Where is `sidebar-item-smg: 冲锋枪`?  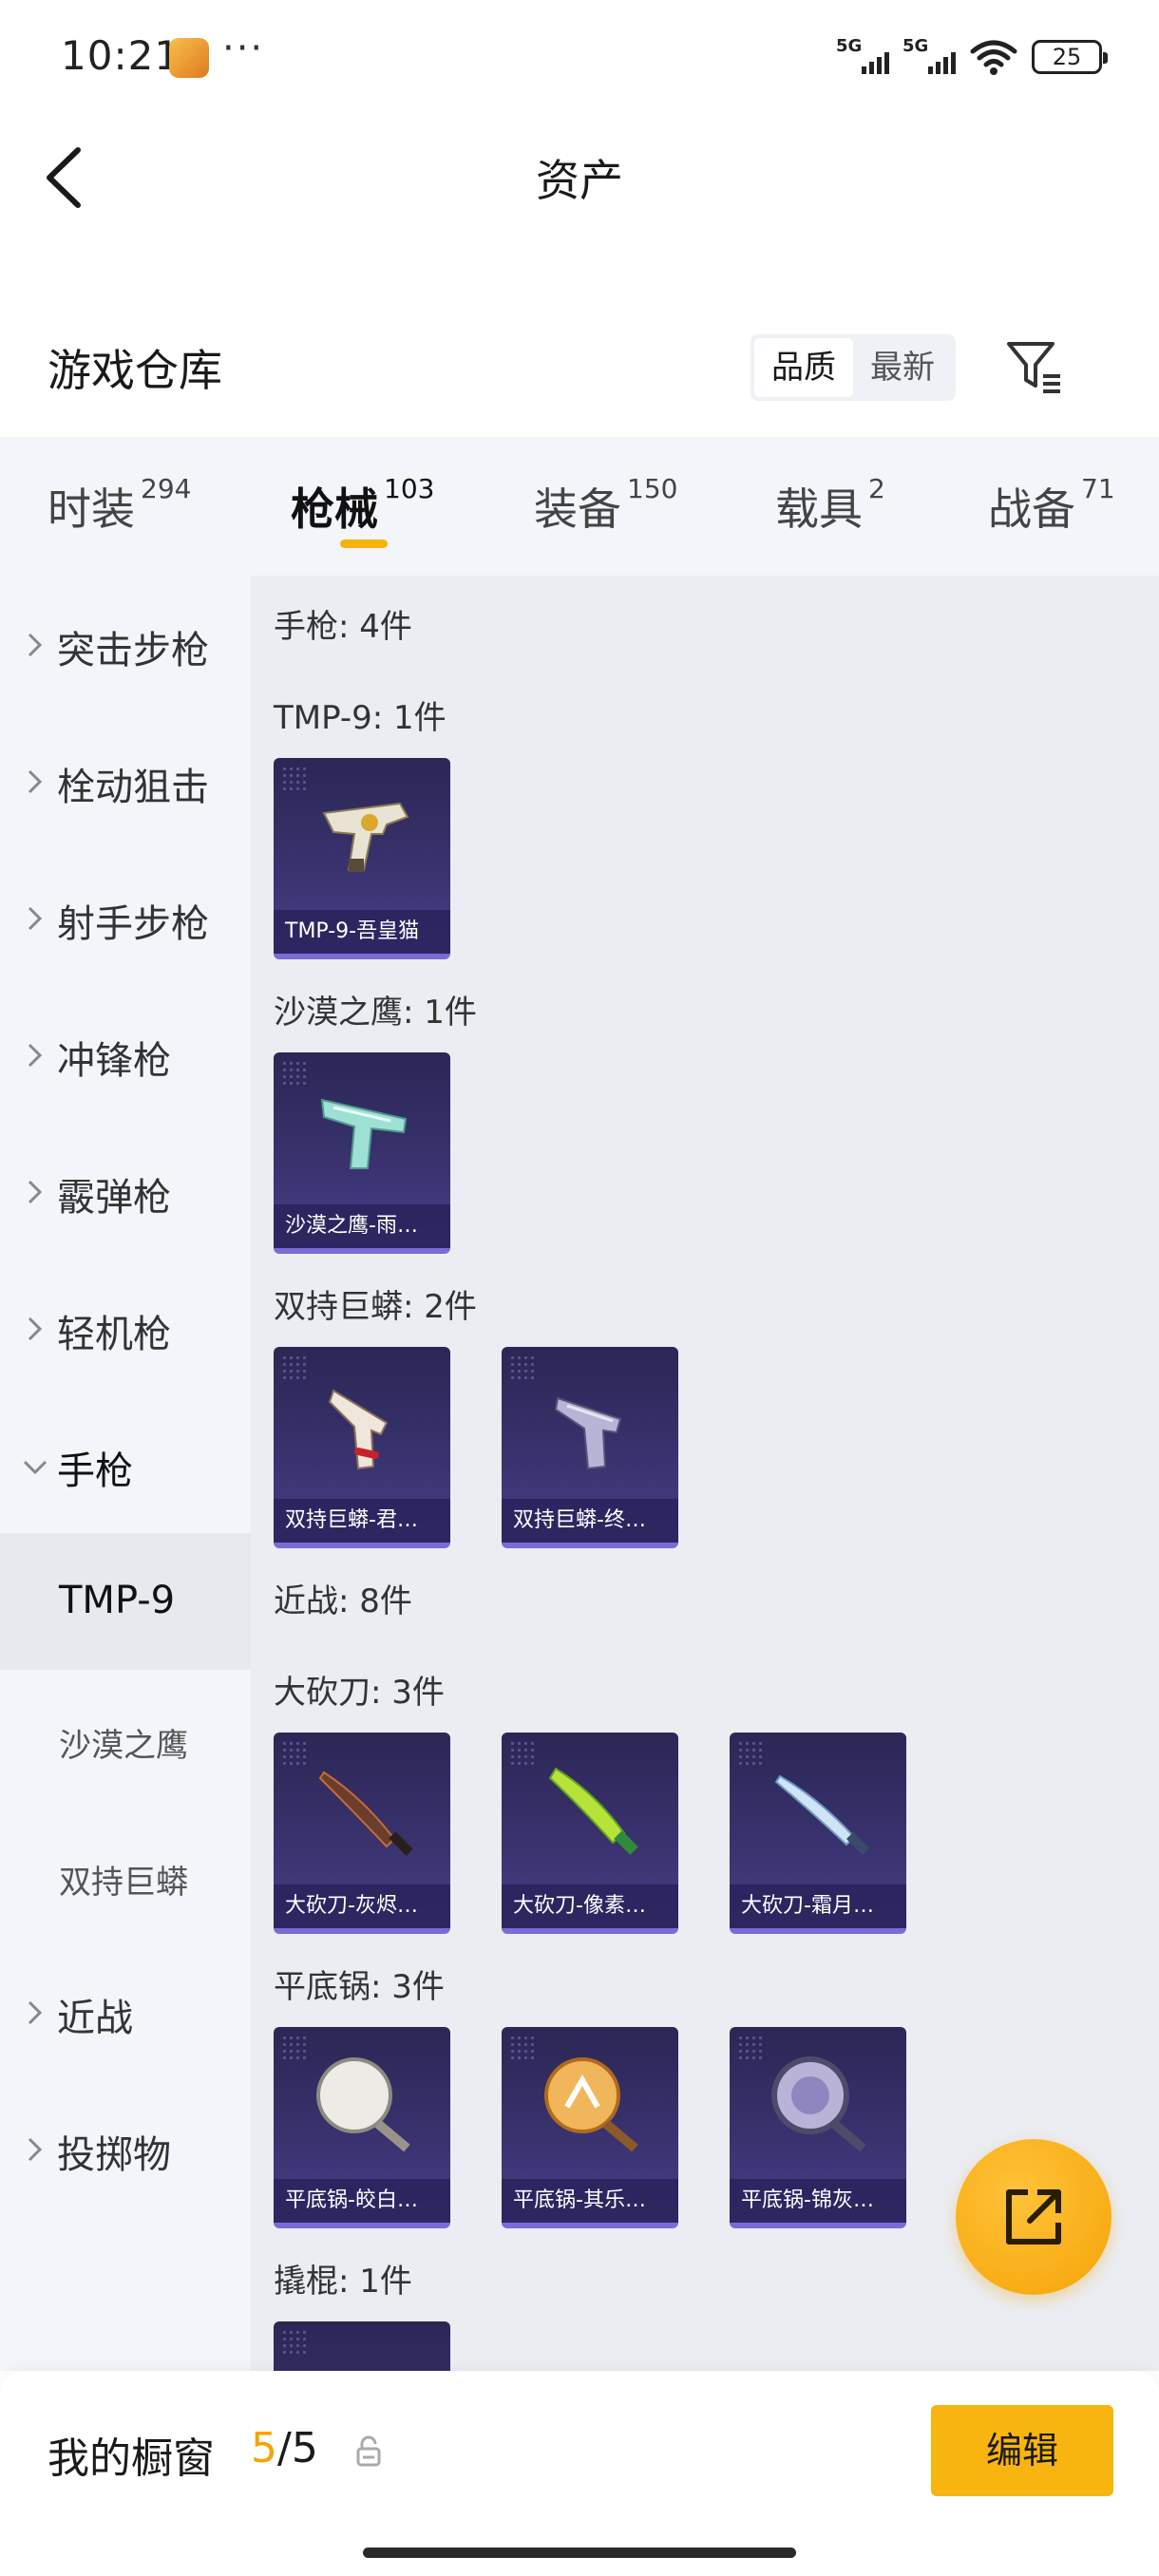 sidebar-item-smg: 冲锋枪 is located at coordinates (125, 1054).